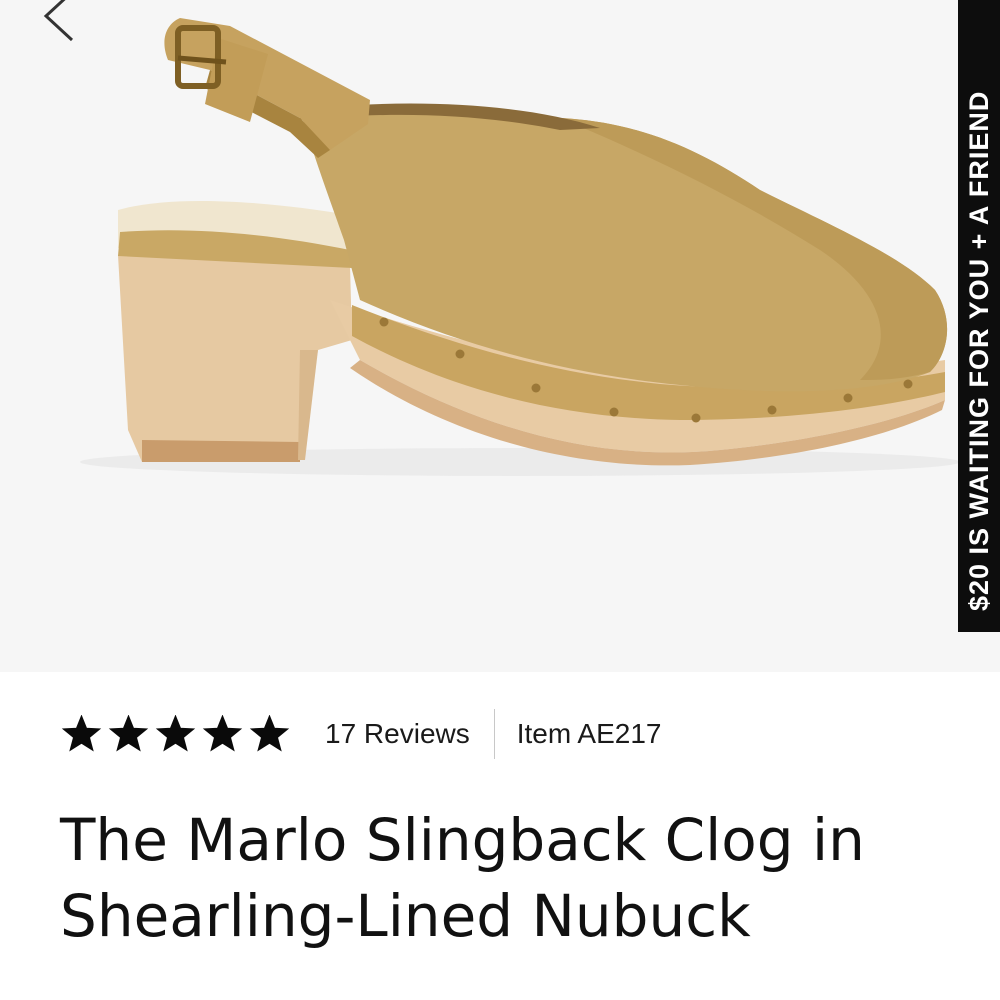 This screenshot has height=1000, width=1000. I want to click on item-code: Item AE217, so click(589, 733).